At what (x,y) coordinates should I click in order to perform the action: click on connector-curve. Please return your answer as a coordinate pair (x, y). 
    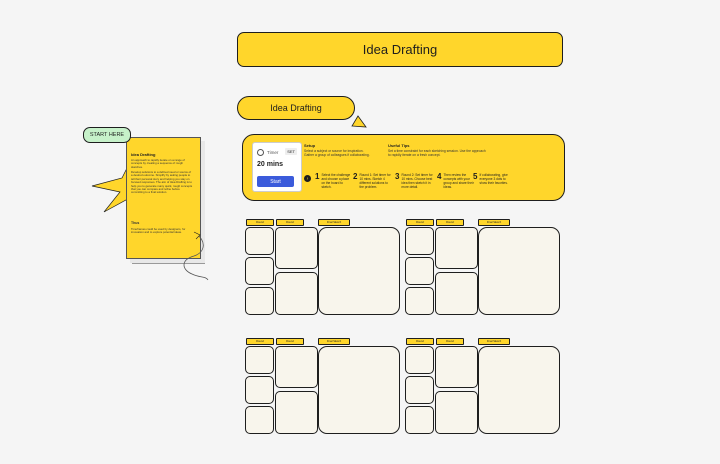
    Looking at the image, I should click on (196, 256).